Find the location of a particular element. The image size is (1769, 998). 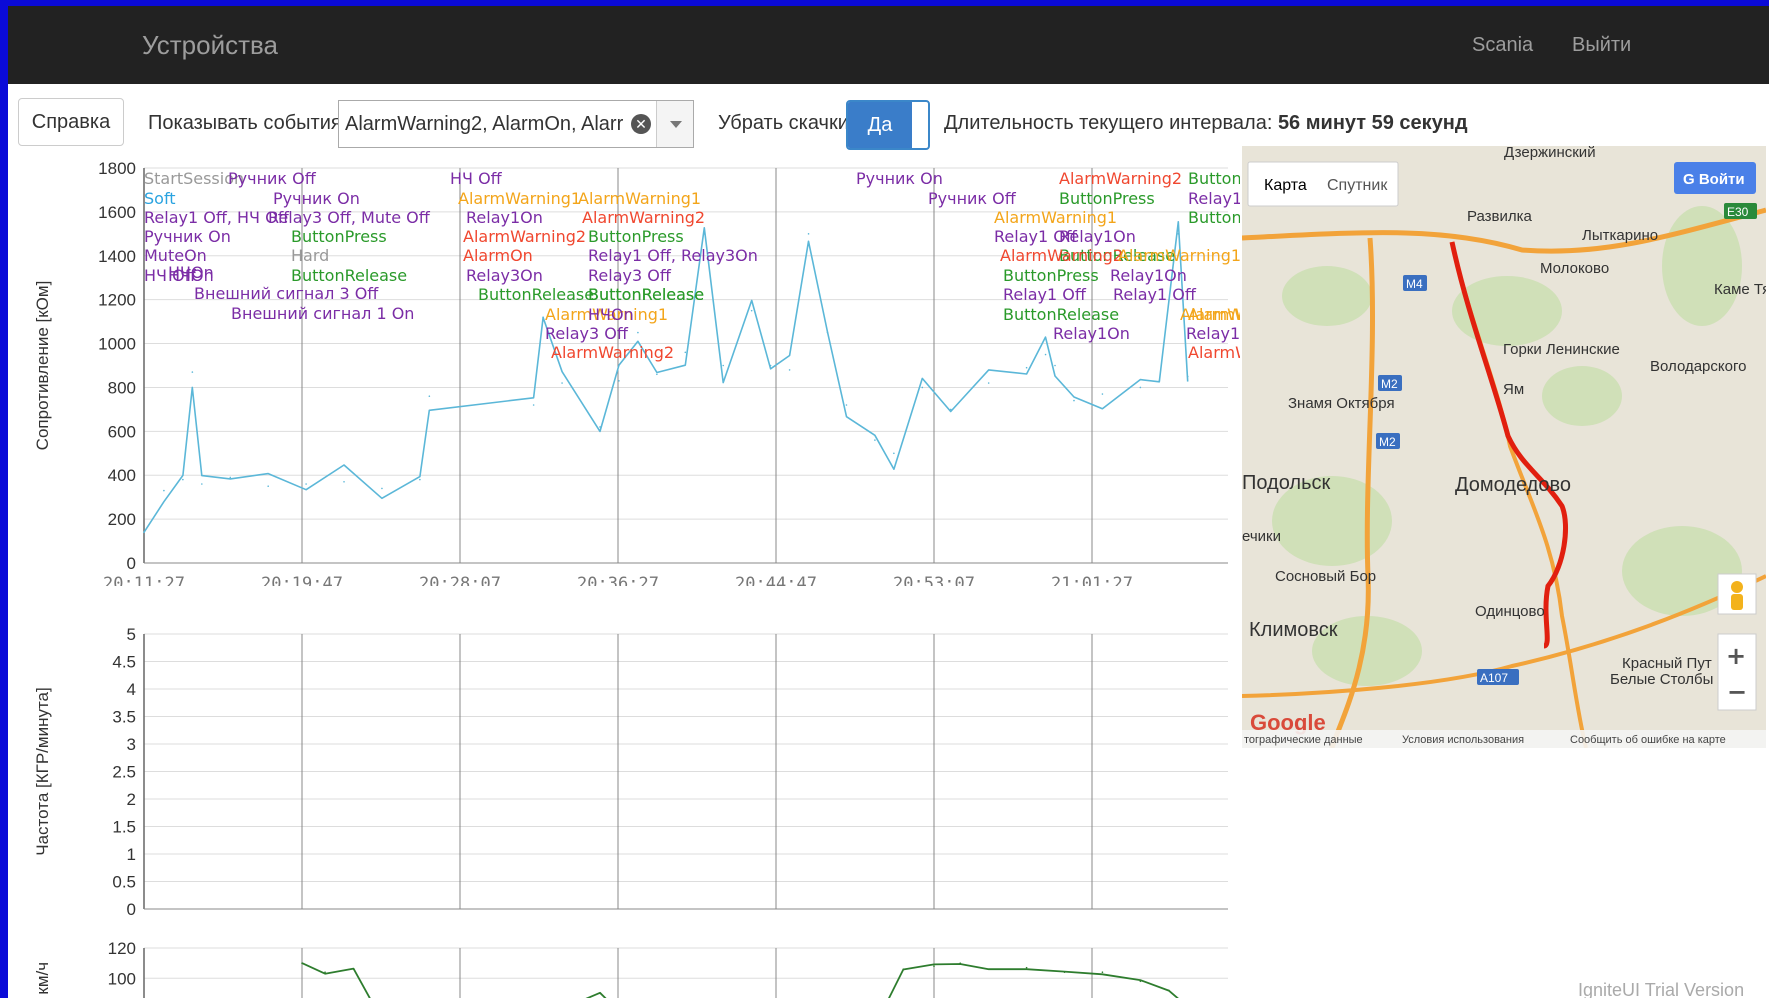

logout-link: Выйти is located at coordinates (1601, 45).